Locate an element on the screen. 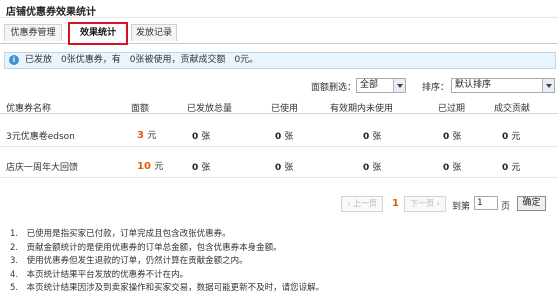 Image resolution: width=560 pixels, height=297 pixels. face-value: 10 元 is located at coordinates (150, 165).